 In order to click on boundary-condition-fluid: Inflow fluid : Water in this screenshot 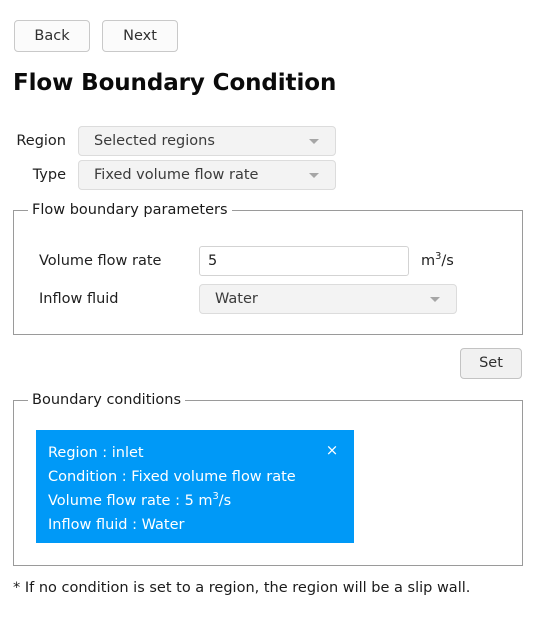, I will do `click(116, 525)`.